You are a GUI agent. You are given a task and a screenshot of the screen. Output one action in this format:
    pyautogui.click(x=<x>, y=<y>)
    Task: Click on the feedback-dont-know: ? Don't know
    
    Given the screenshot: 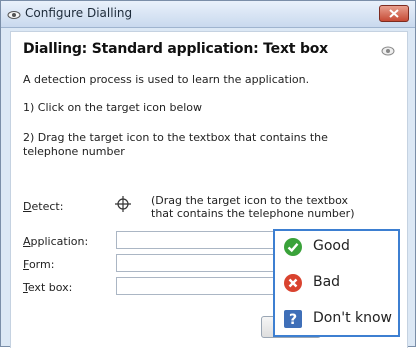 What is the action you would take?
    pyautogui.click(x=339, y=319)
    